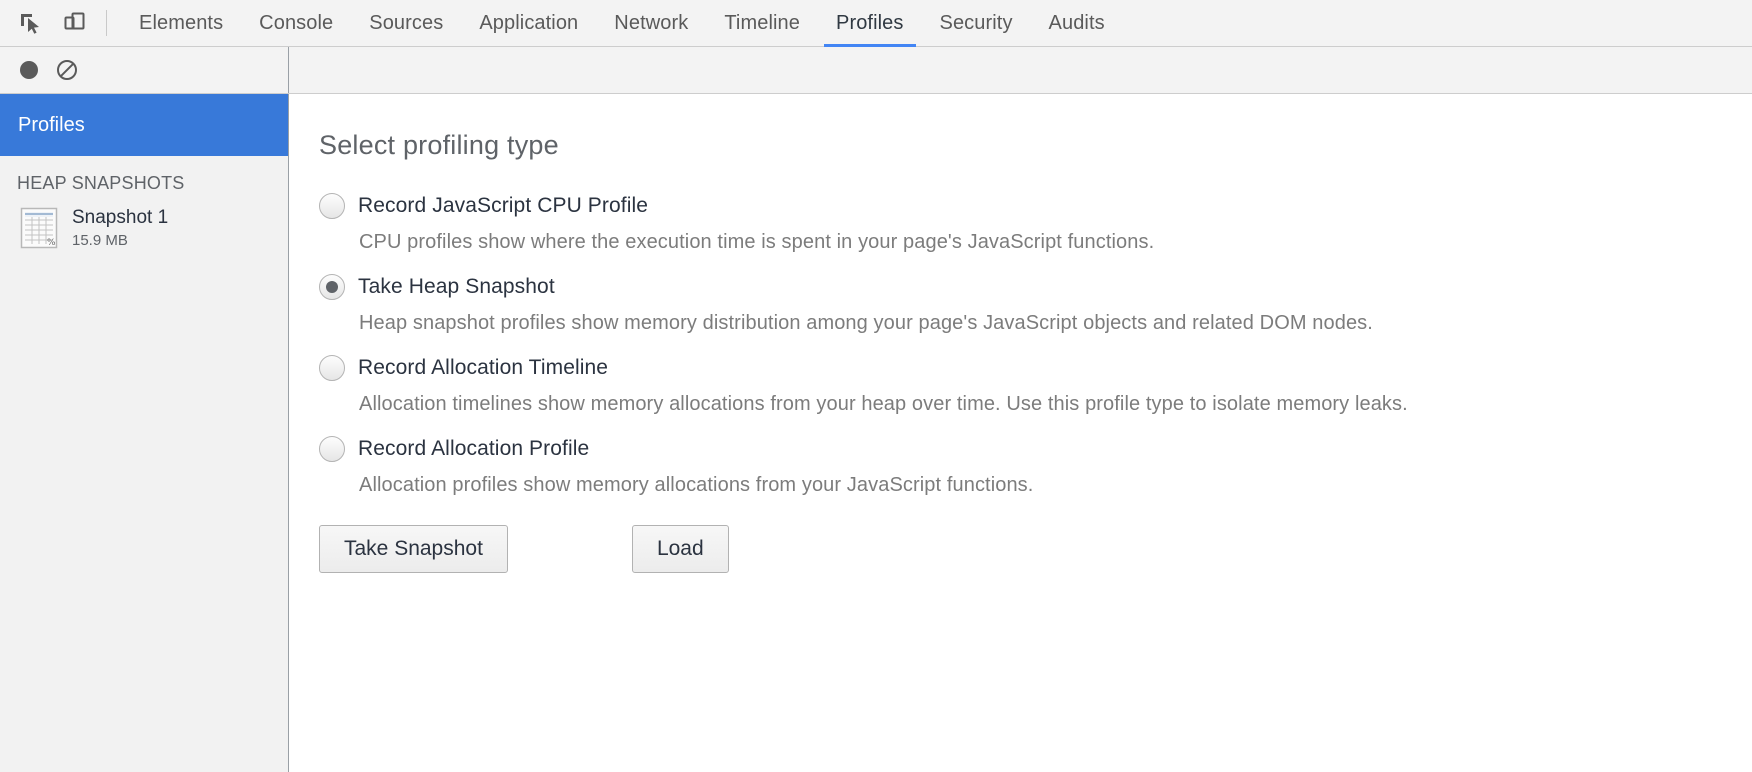 The height and width of the screenshot is (772, 1752). What do you see at coordinates (1035, 206) in the screenshot?
I see `radio-row-cpu-profile: Record JavaScript CPU Profile` at bounding box center [1035, 206].